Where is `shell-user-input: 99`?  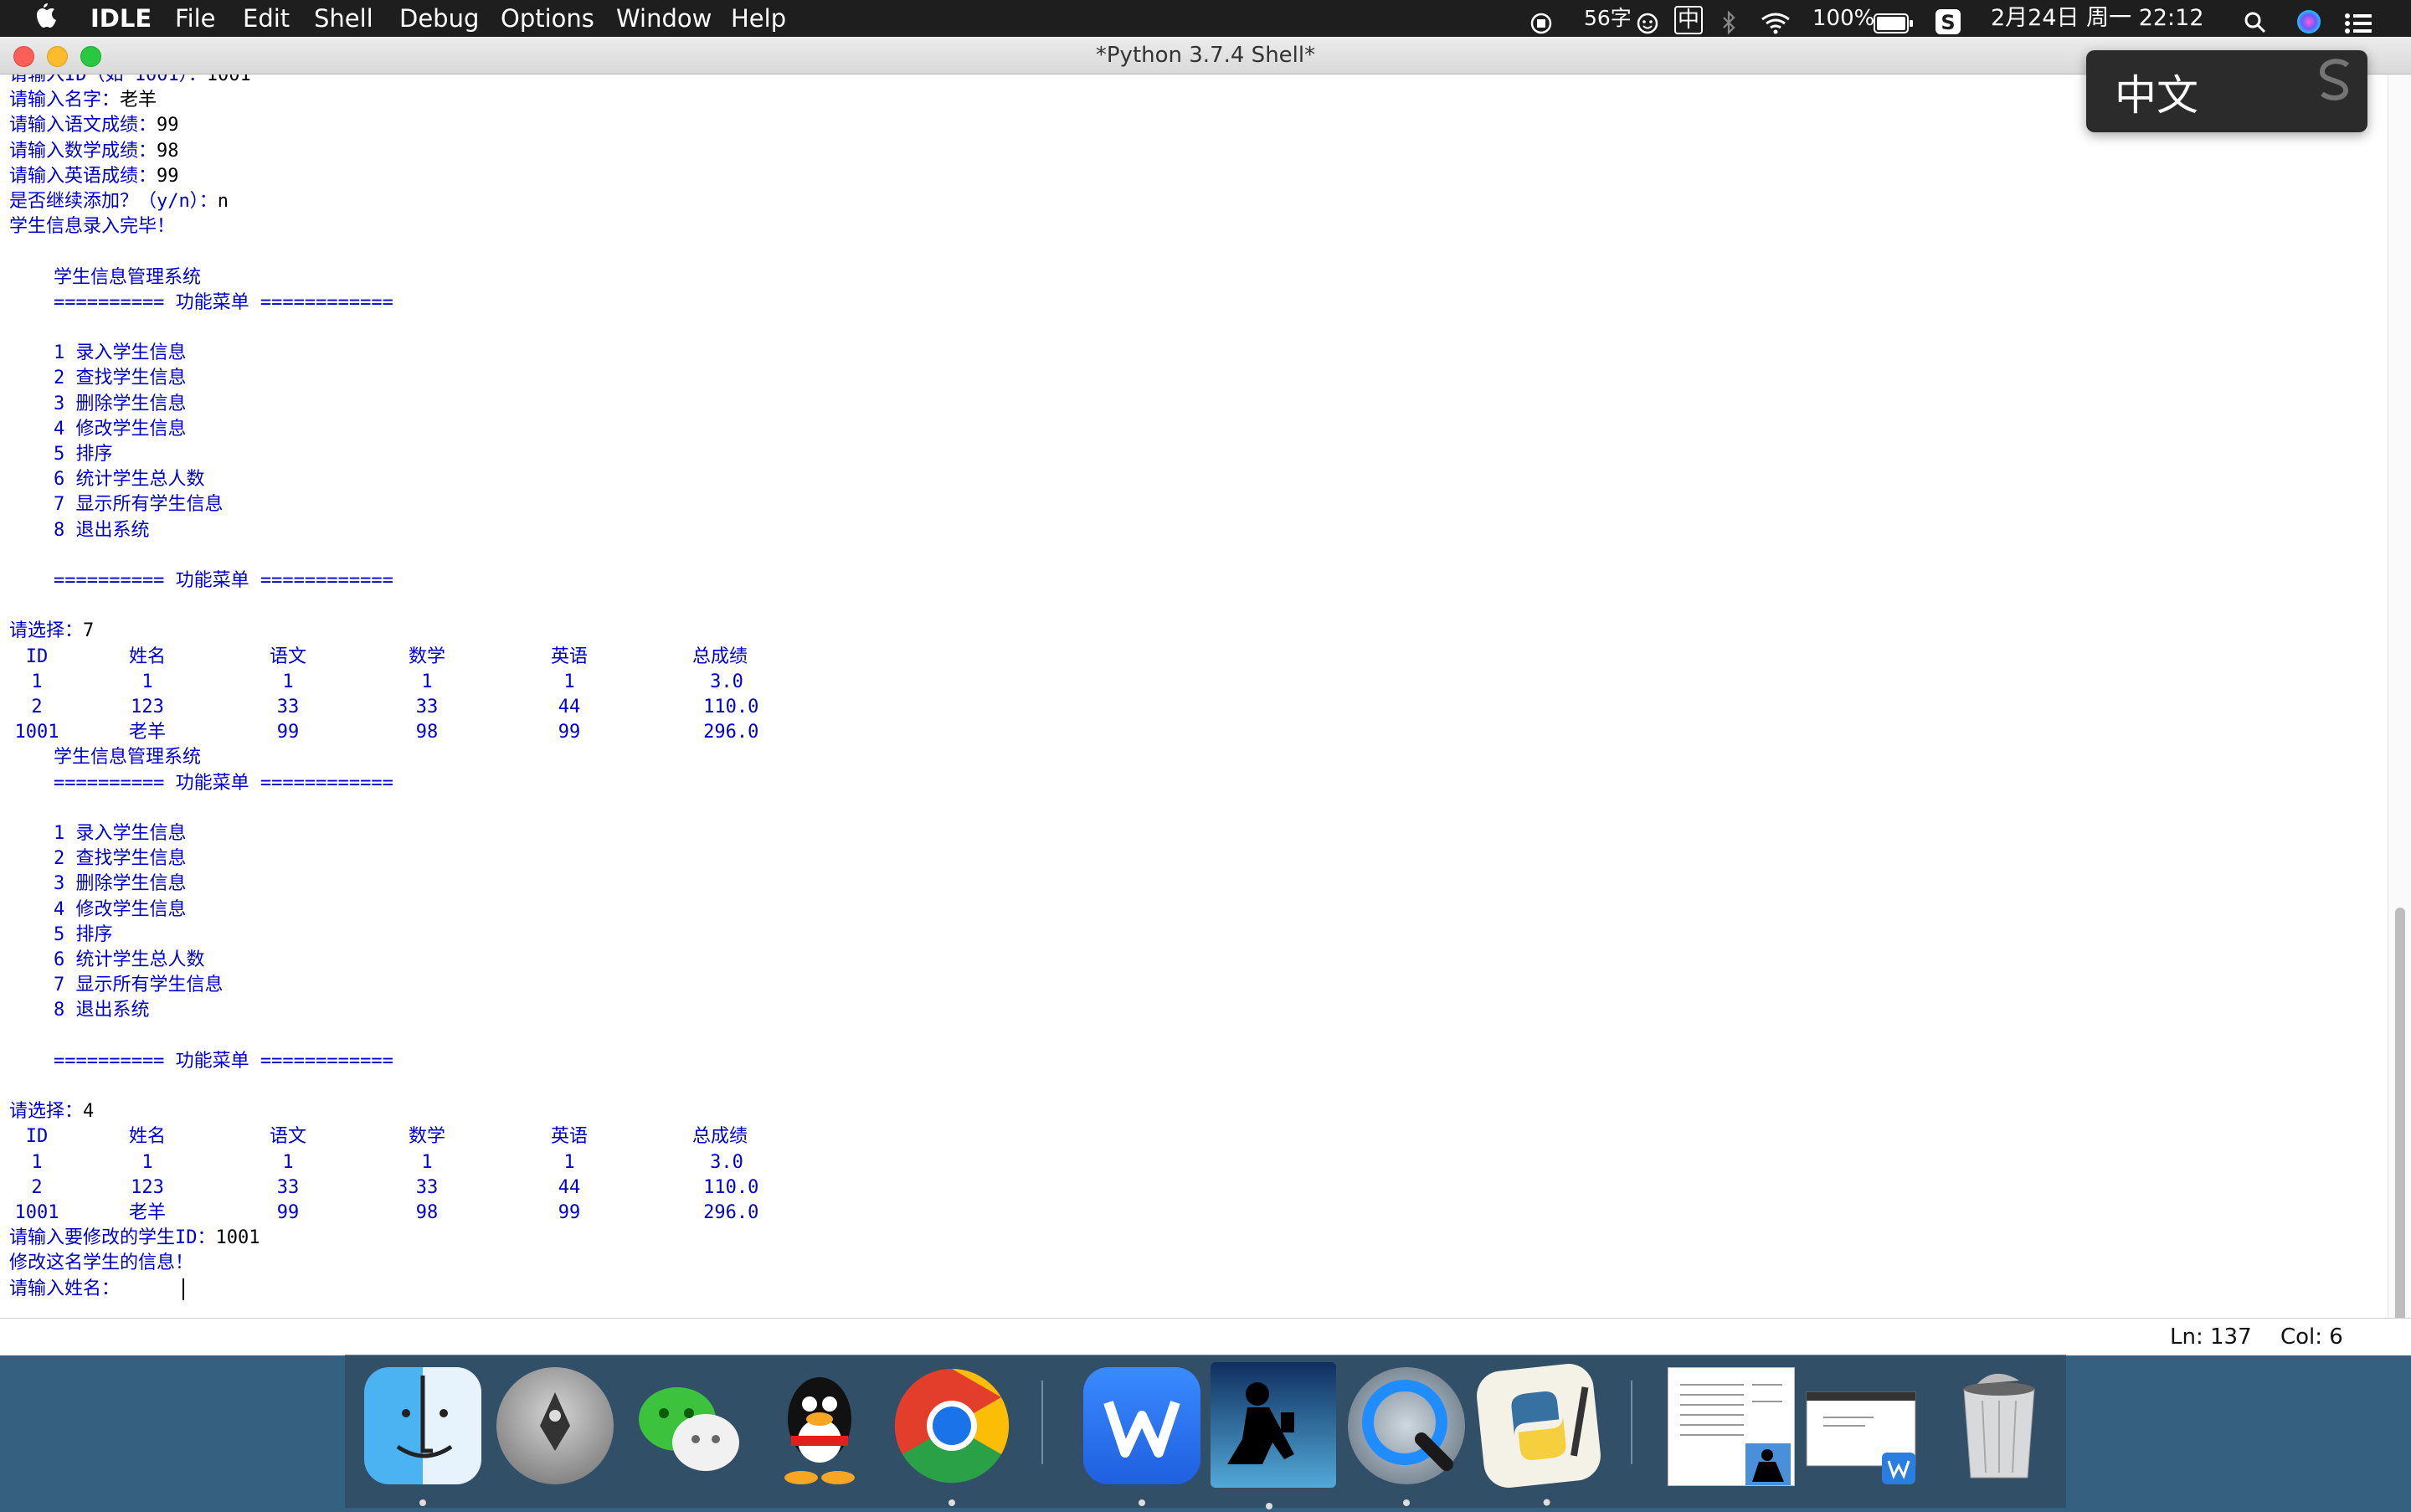
shell-user-input: 99 is located at coordinates (168, 125).